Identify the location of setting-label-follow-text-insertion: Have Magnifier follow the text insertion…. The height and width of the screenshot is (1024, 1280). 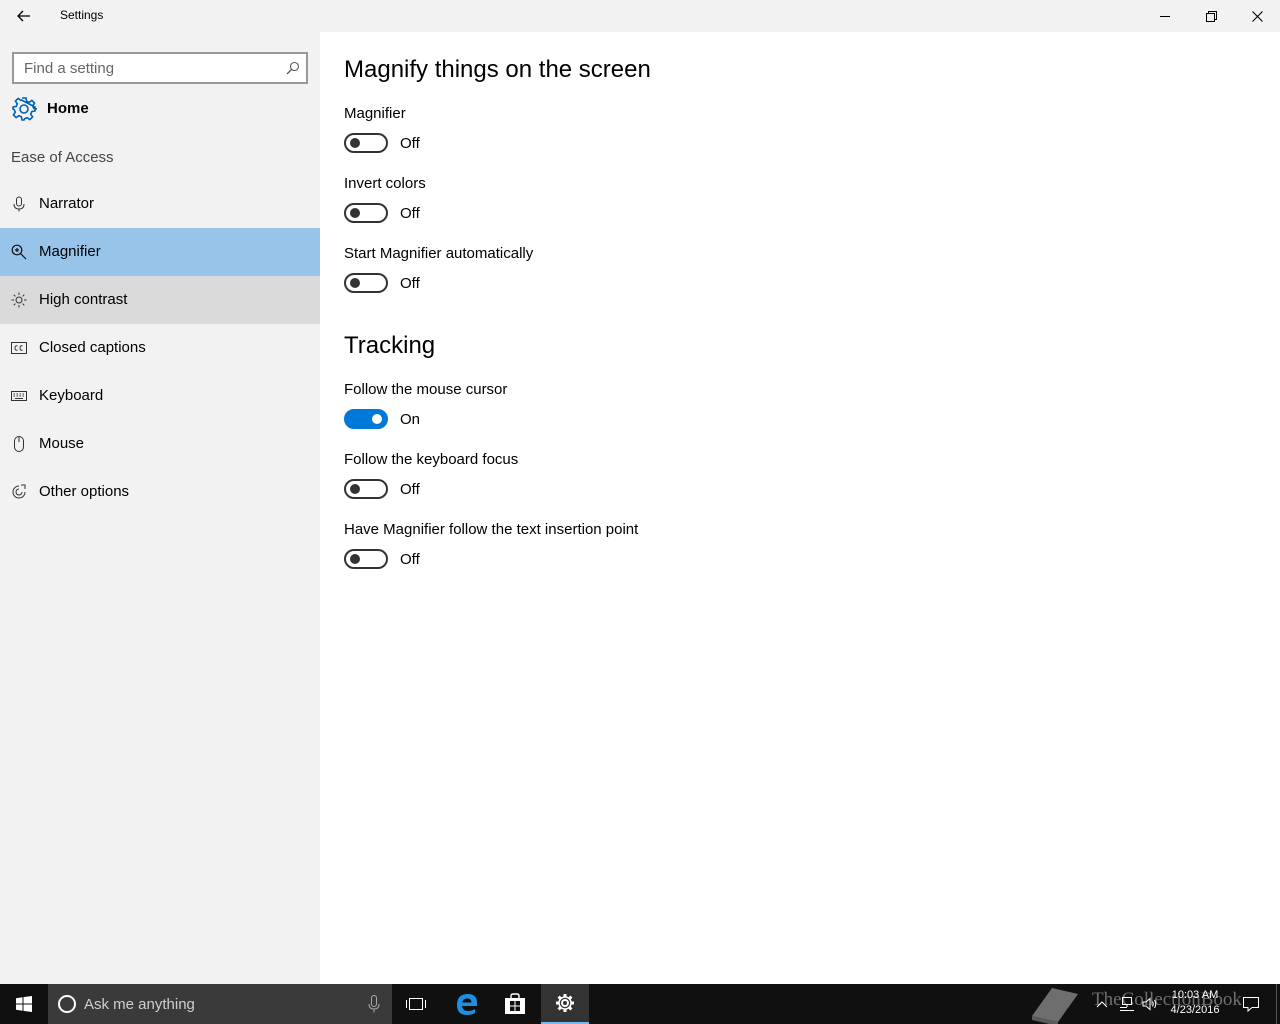
(491, 529).